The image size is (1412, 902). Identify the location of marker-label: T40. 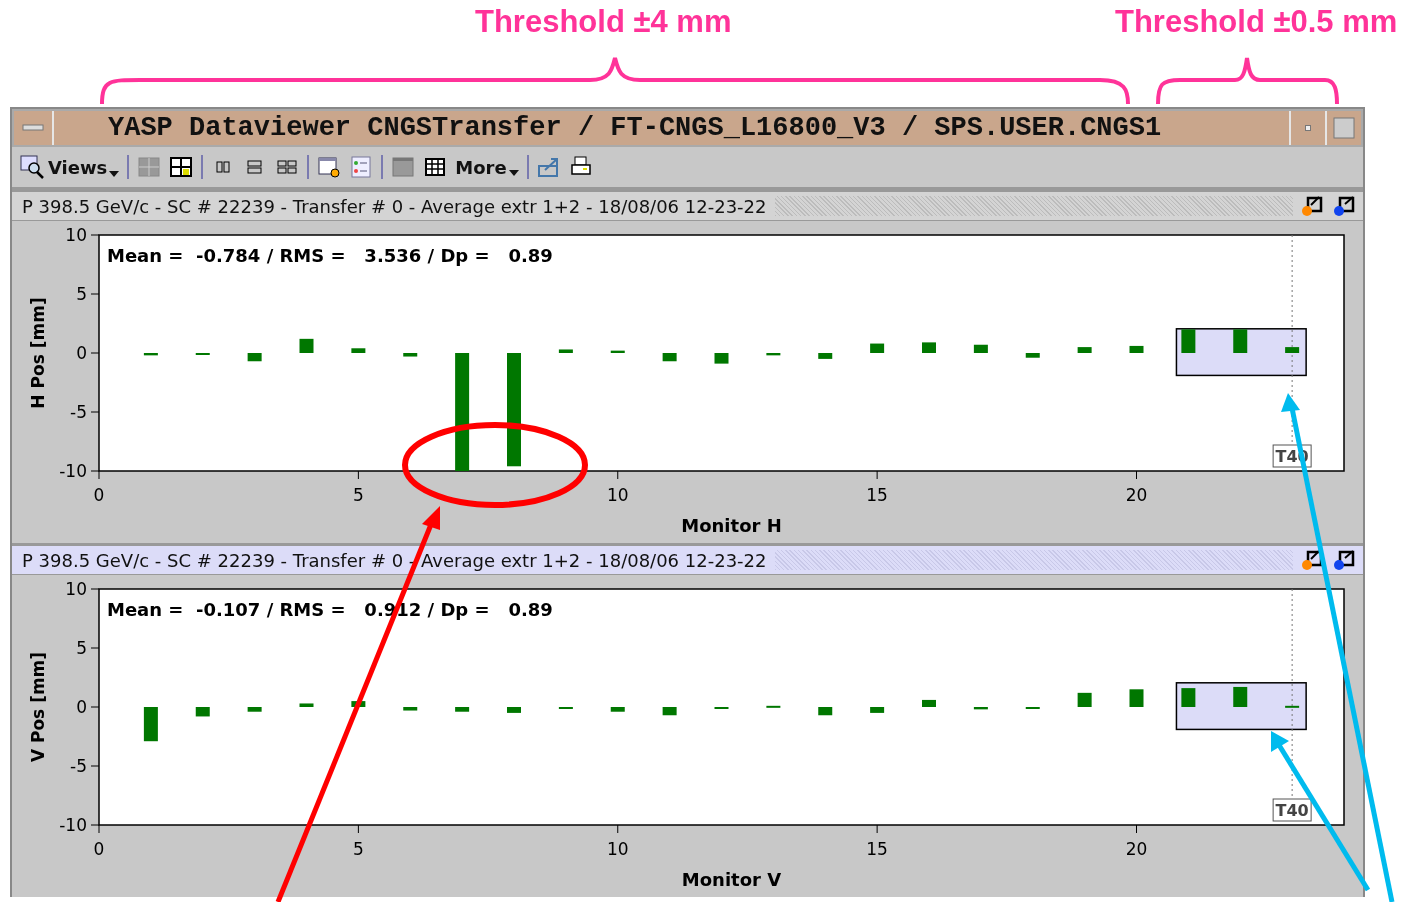
(1292, 810).